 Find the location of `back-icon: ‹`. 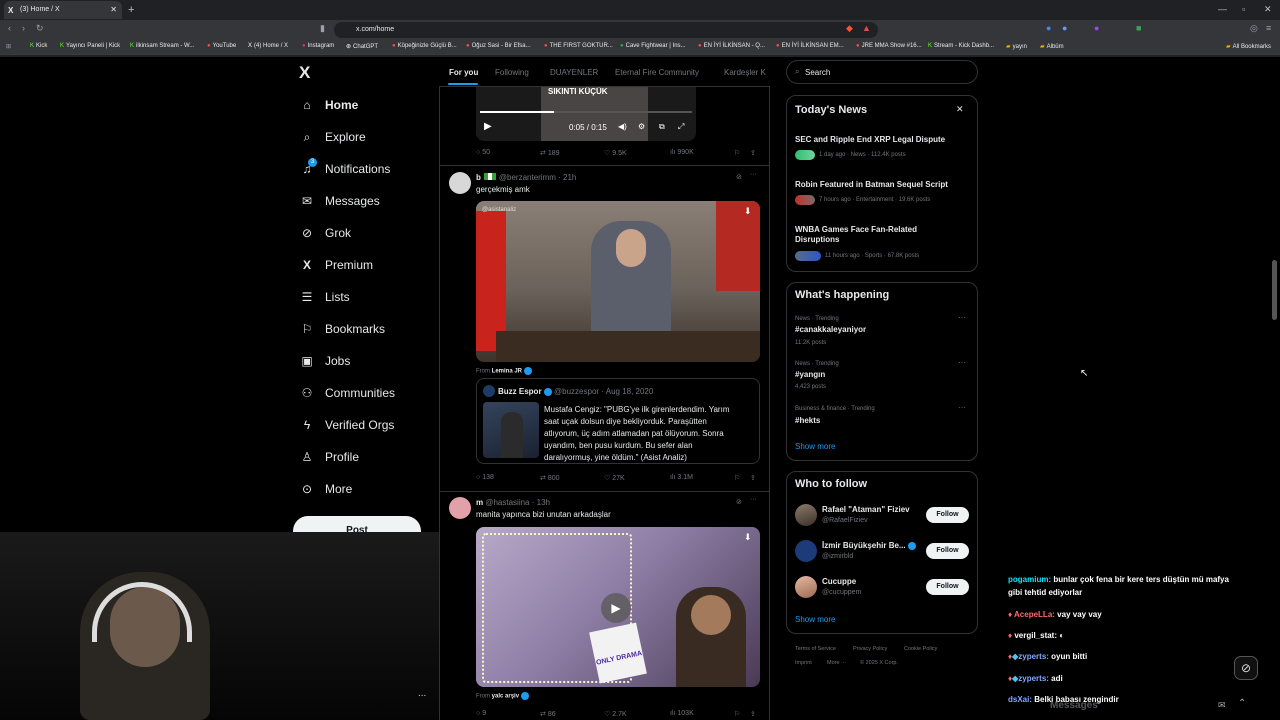

back-icon: ‹ is located at coordinates (9, 28).